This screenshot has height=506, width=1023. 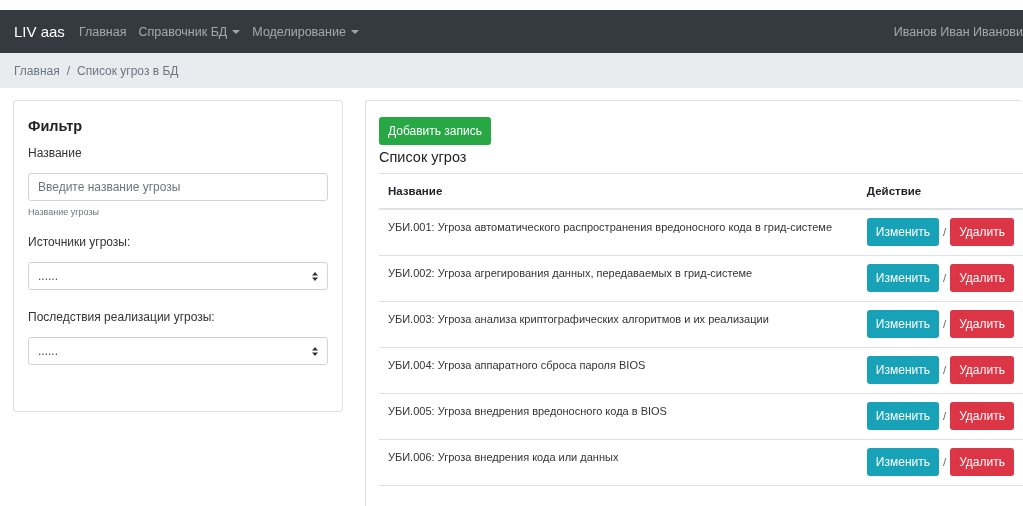 I want to click on table-cell: УБИ.001: Угроза автоматического распространения вредоносного кода в грид-системе, so click(x=618, y=232).